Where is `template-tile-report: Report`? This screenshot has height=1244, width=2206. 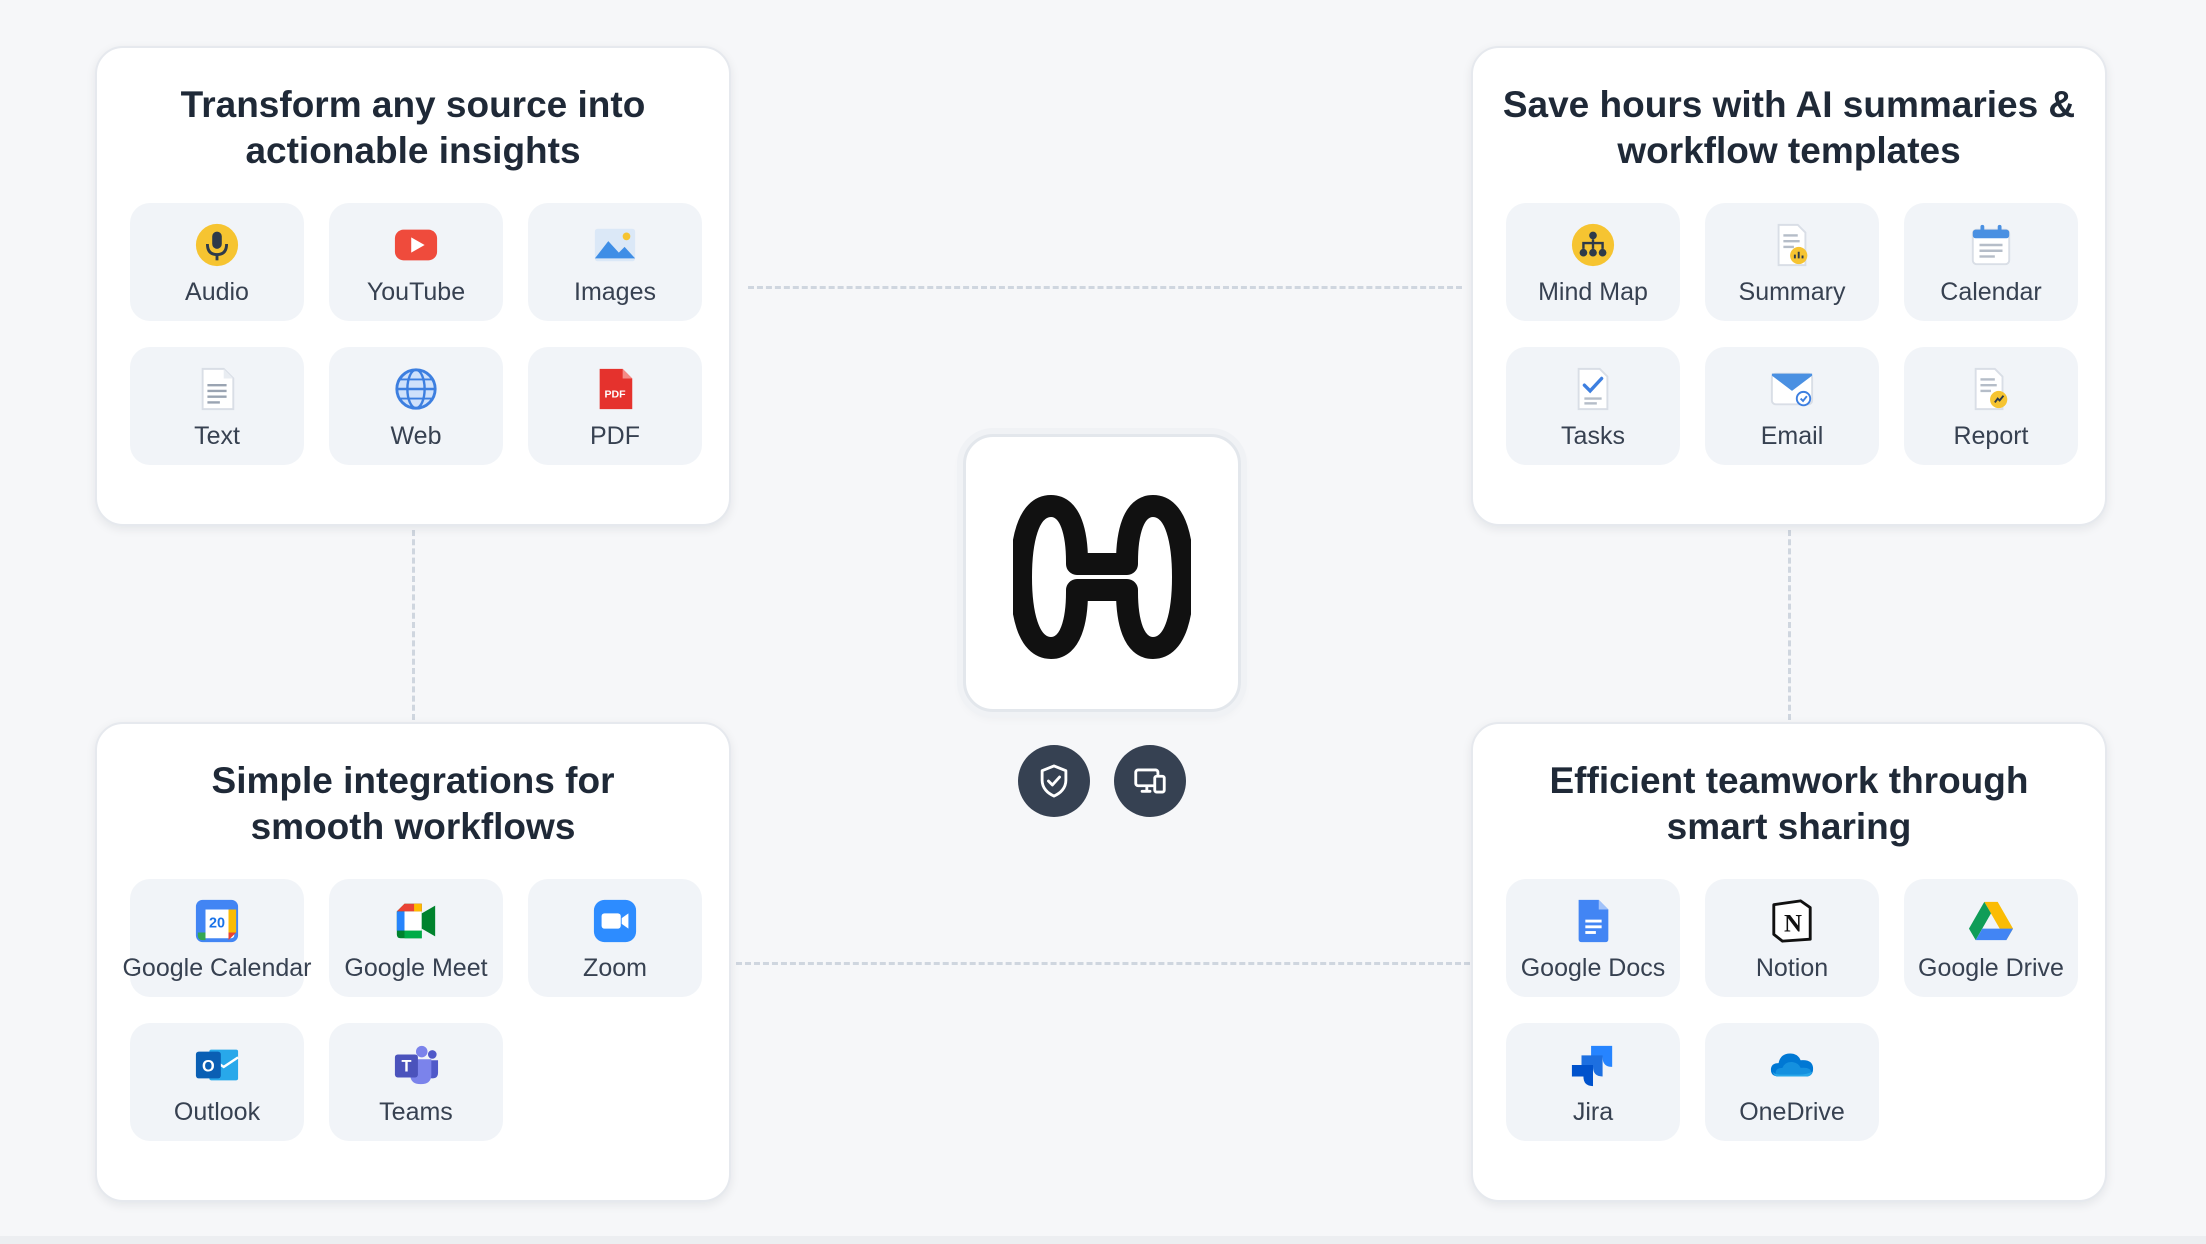
template-tile-report: Report is located at coordinates (1991, 406).